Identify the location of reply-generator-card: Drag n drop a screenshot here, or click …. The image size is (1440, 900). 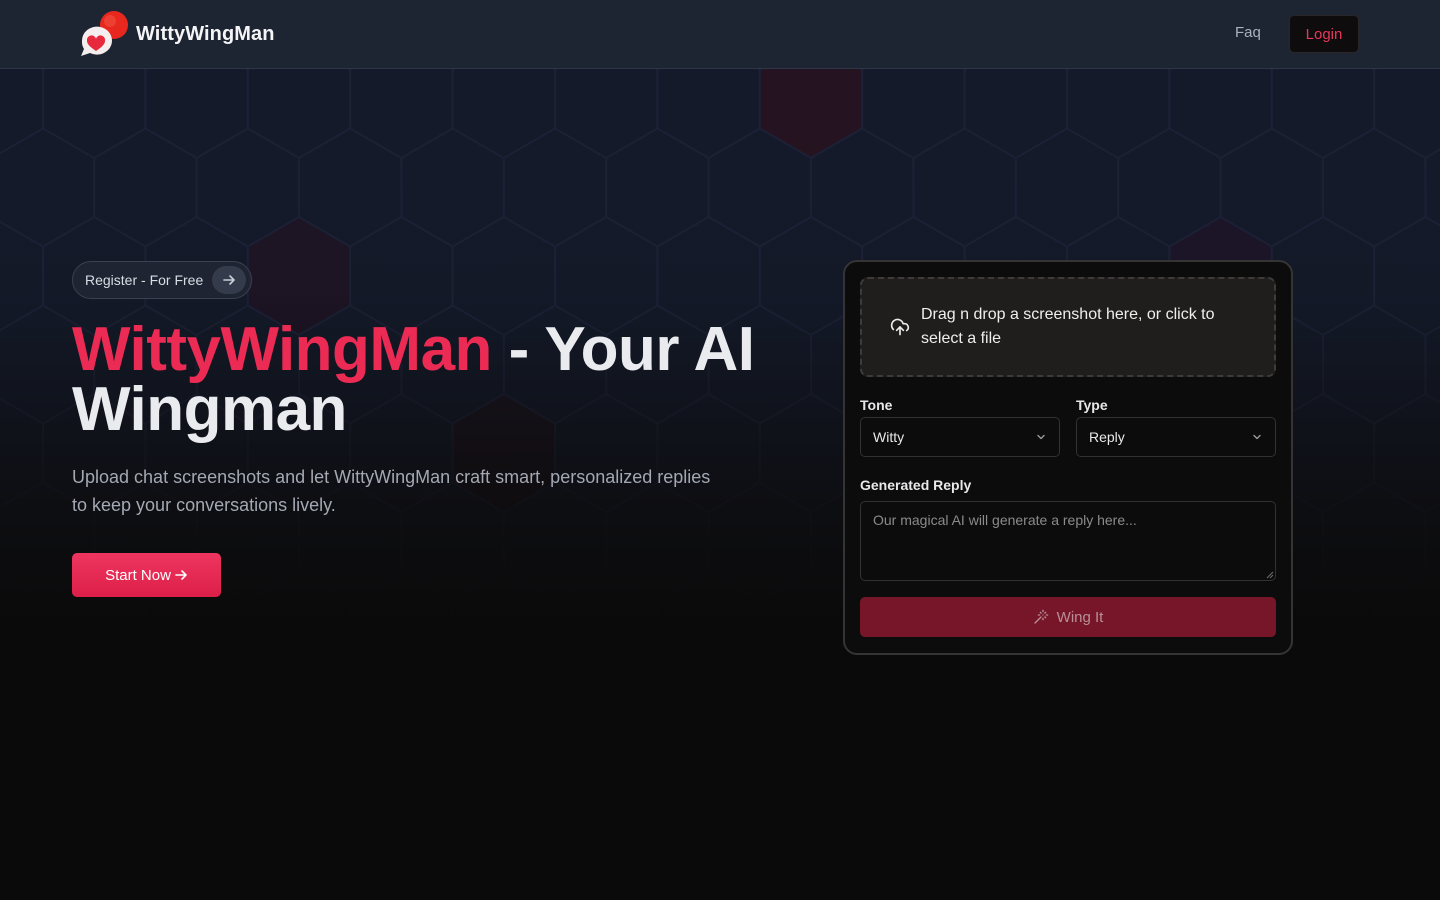
(1068, 457).